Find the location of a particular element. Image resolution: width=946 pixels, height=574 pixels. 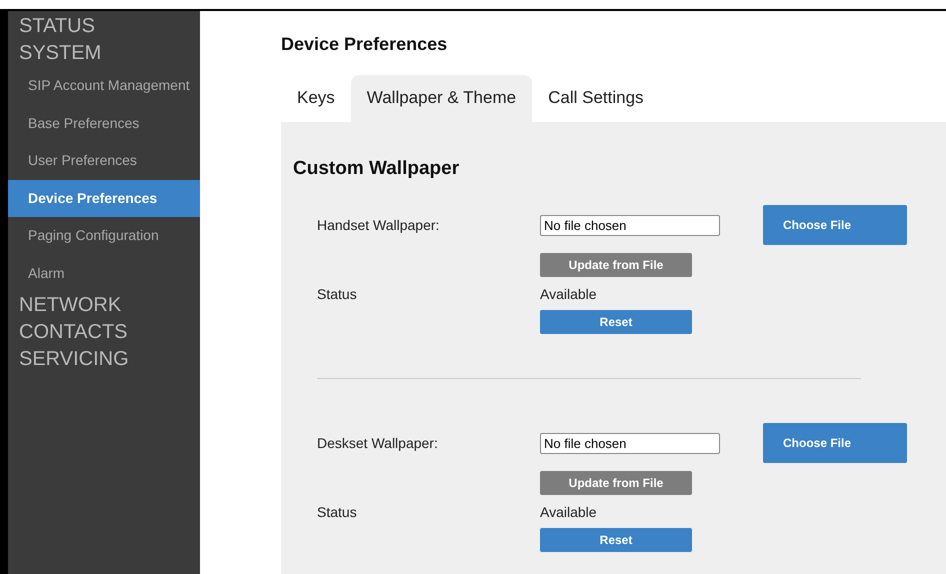

sidebar-item: Paging Configuration is located at coordinates (104, 235).